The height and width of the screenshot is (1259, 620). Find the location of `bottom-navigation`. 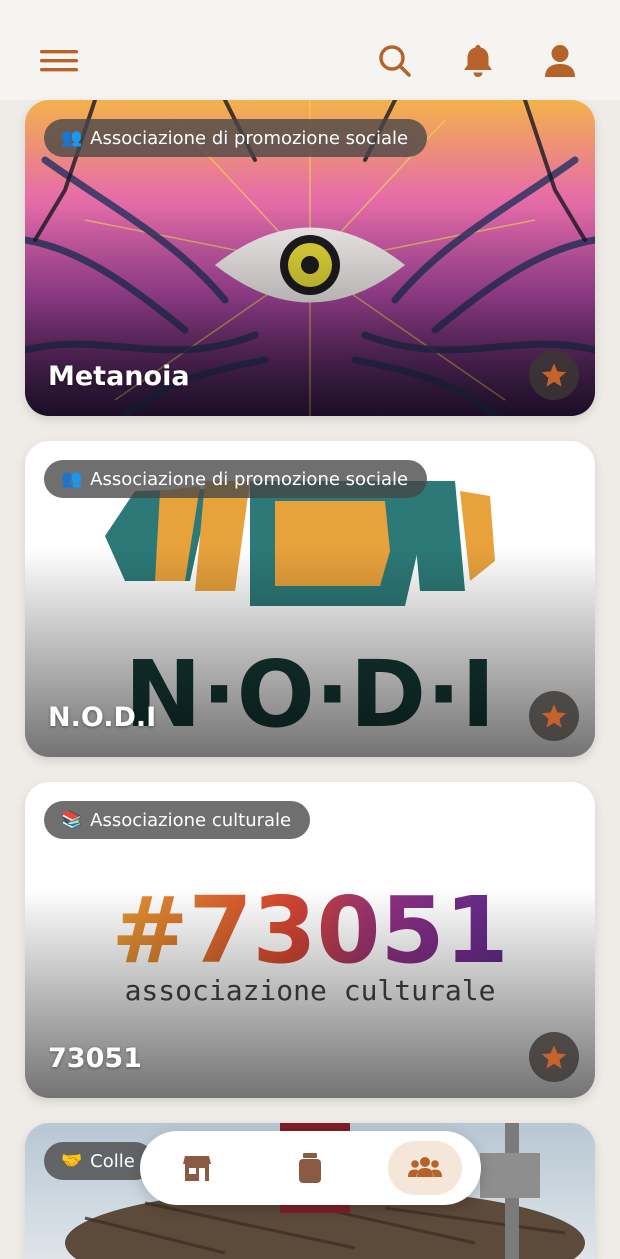

bottom-navigation is located at coordinates (310, 1168).